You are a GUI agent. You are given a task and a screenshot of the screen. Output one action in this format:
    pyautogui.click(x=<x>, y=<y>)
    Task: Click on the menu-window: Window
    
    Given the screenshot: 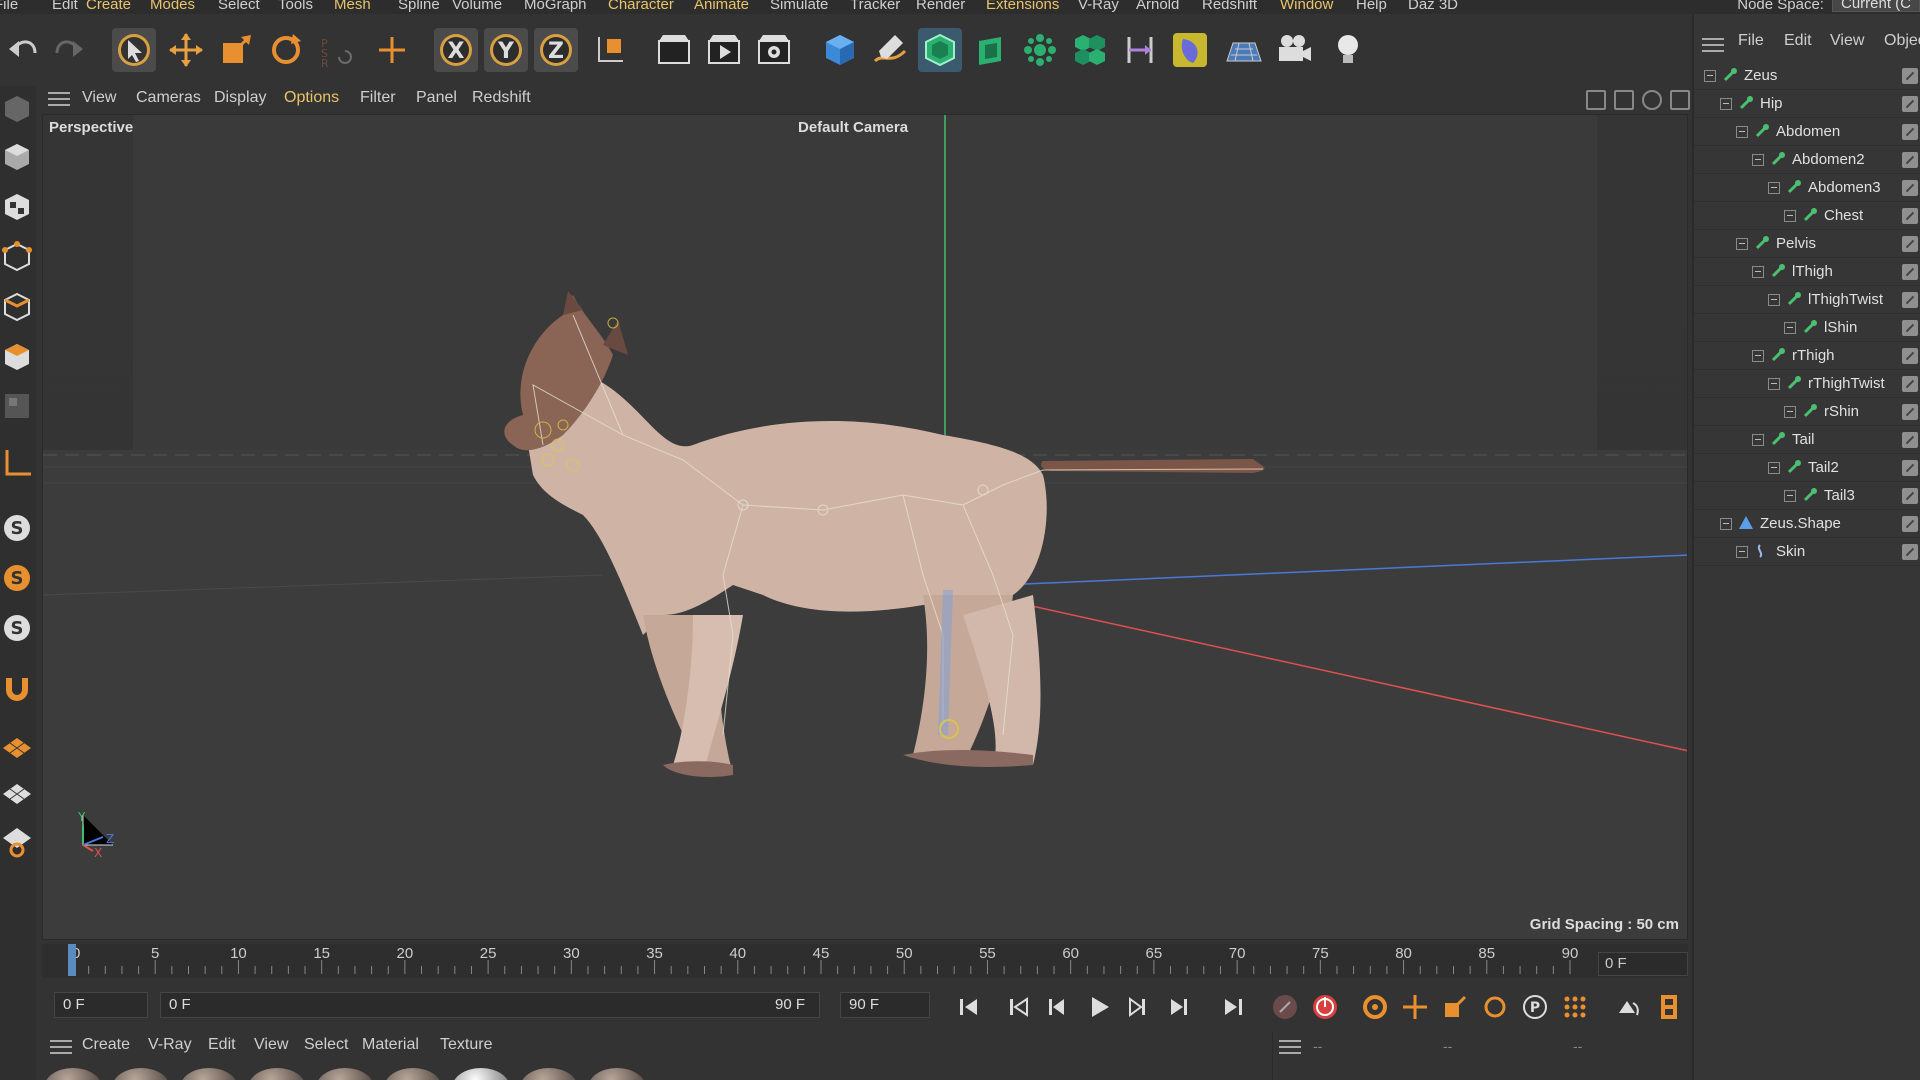 What is the action you would take?
    pyautogui.click(x=1306, y=6)
    